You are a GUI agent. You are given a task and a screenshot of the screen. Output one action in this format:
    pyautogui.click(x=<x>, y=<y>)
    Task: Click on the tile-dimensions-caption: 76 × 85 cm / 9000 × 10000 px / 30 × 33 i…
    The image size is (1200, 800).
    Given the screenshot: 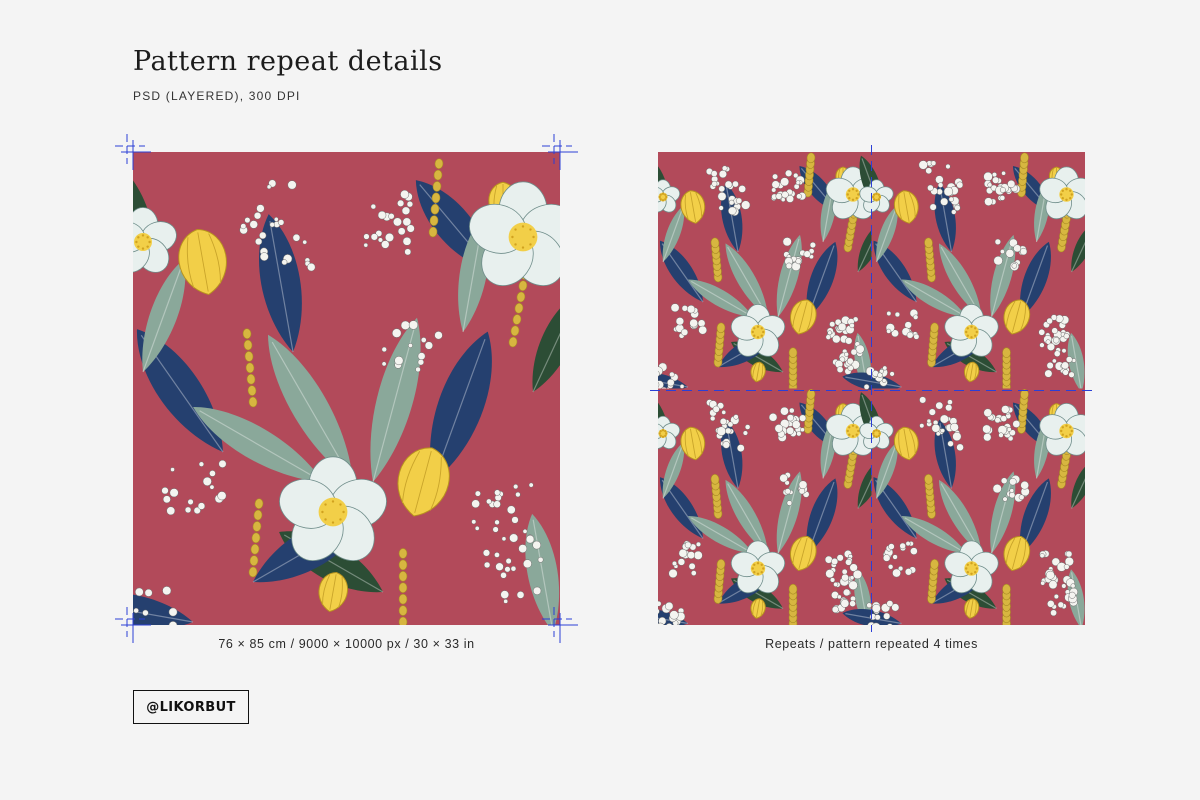 What is the action you would take?
    pyautogui.click(x=346, y=644)
    